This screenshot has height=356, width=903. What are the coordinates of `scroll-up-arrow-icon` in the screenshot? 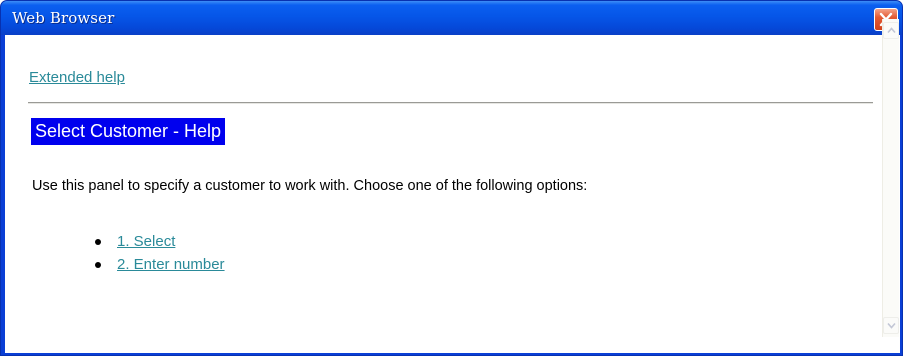 It's located at (891, 30).